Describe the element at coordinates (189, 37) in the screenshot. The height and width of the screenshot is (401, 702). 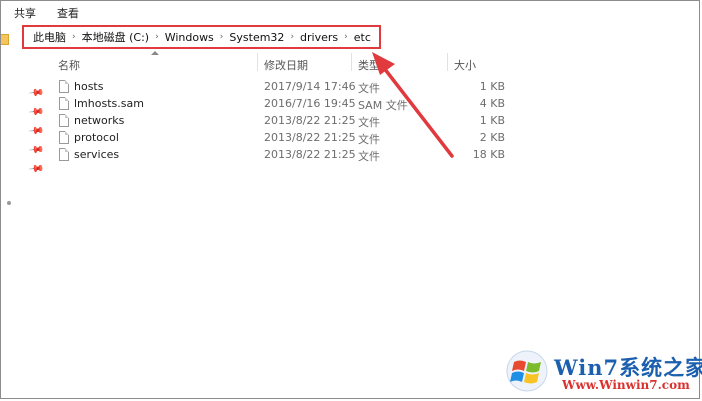
I see `breadcrumb-windows: Windows` at that location.